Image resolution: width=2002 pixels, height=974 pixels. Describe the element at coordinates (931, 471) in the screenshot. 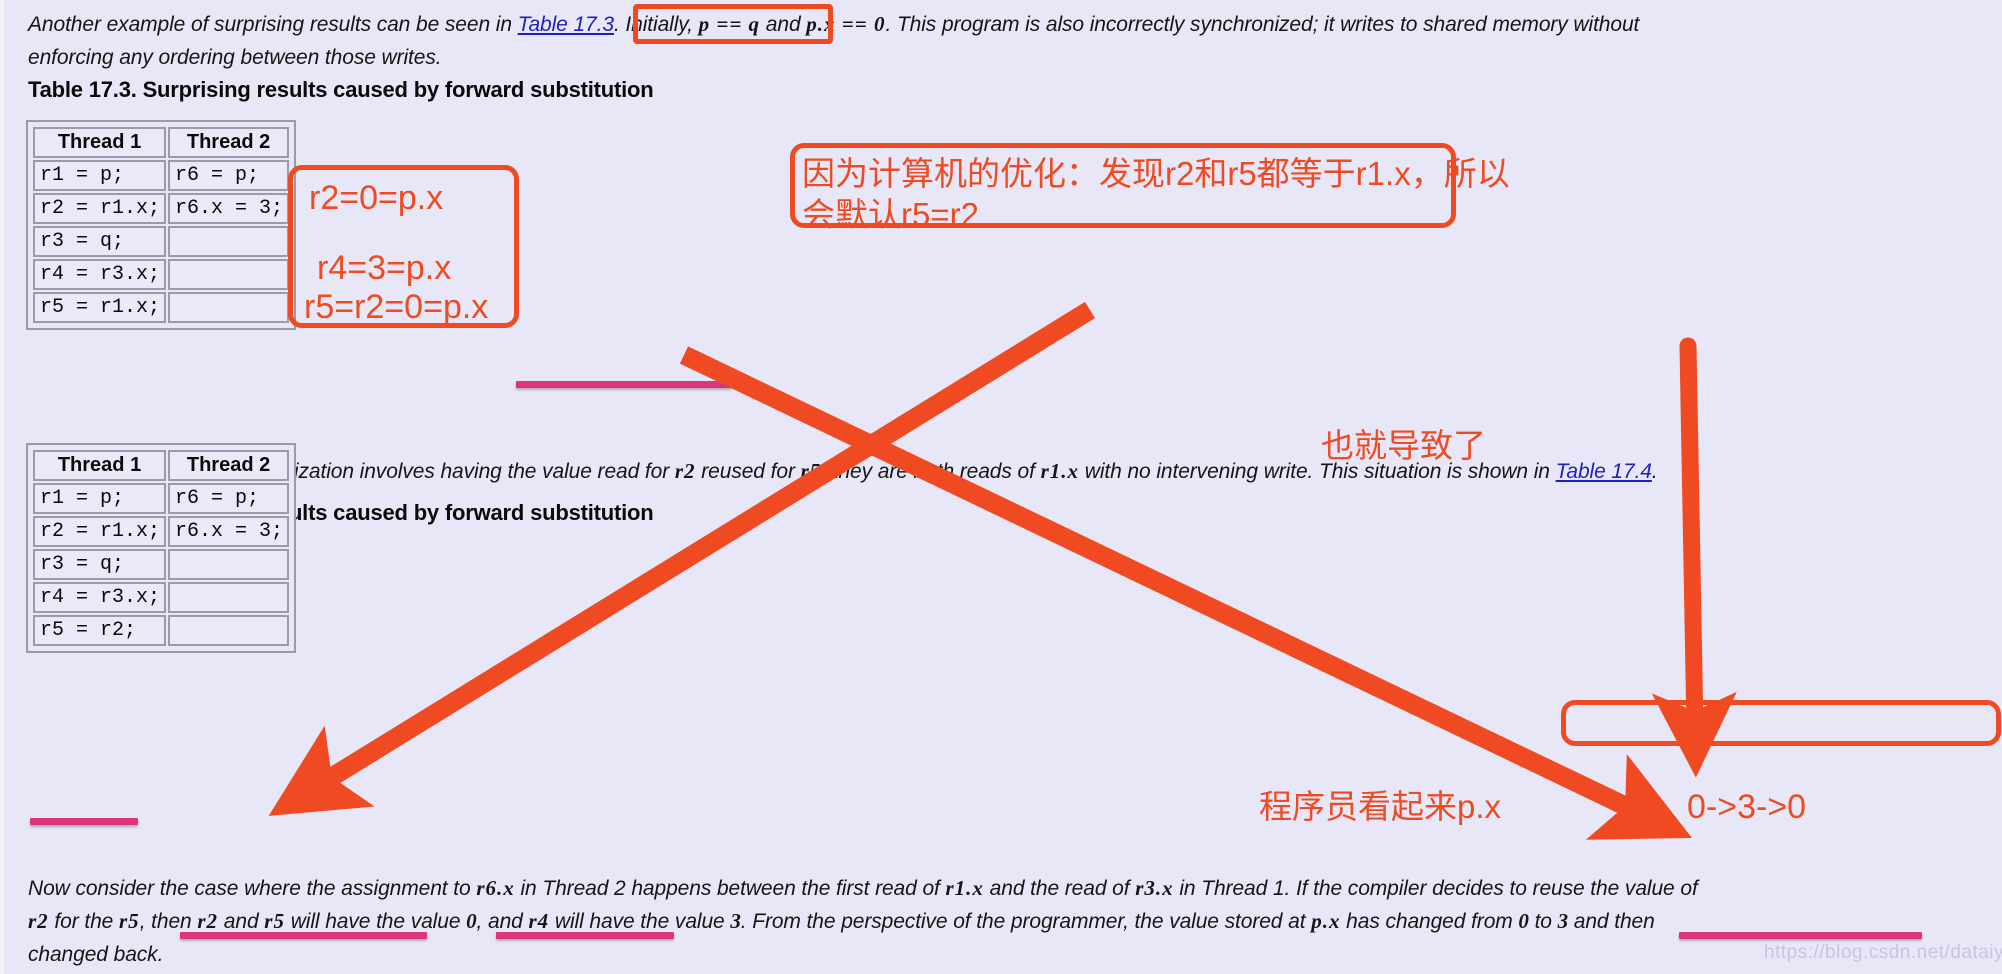

I see `middle-text-c: : they are both reads of` at that location.